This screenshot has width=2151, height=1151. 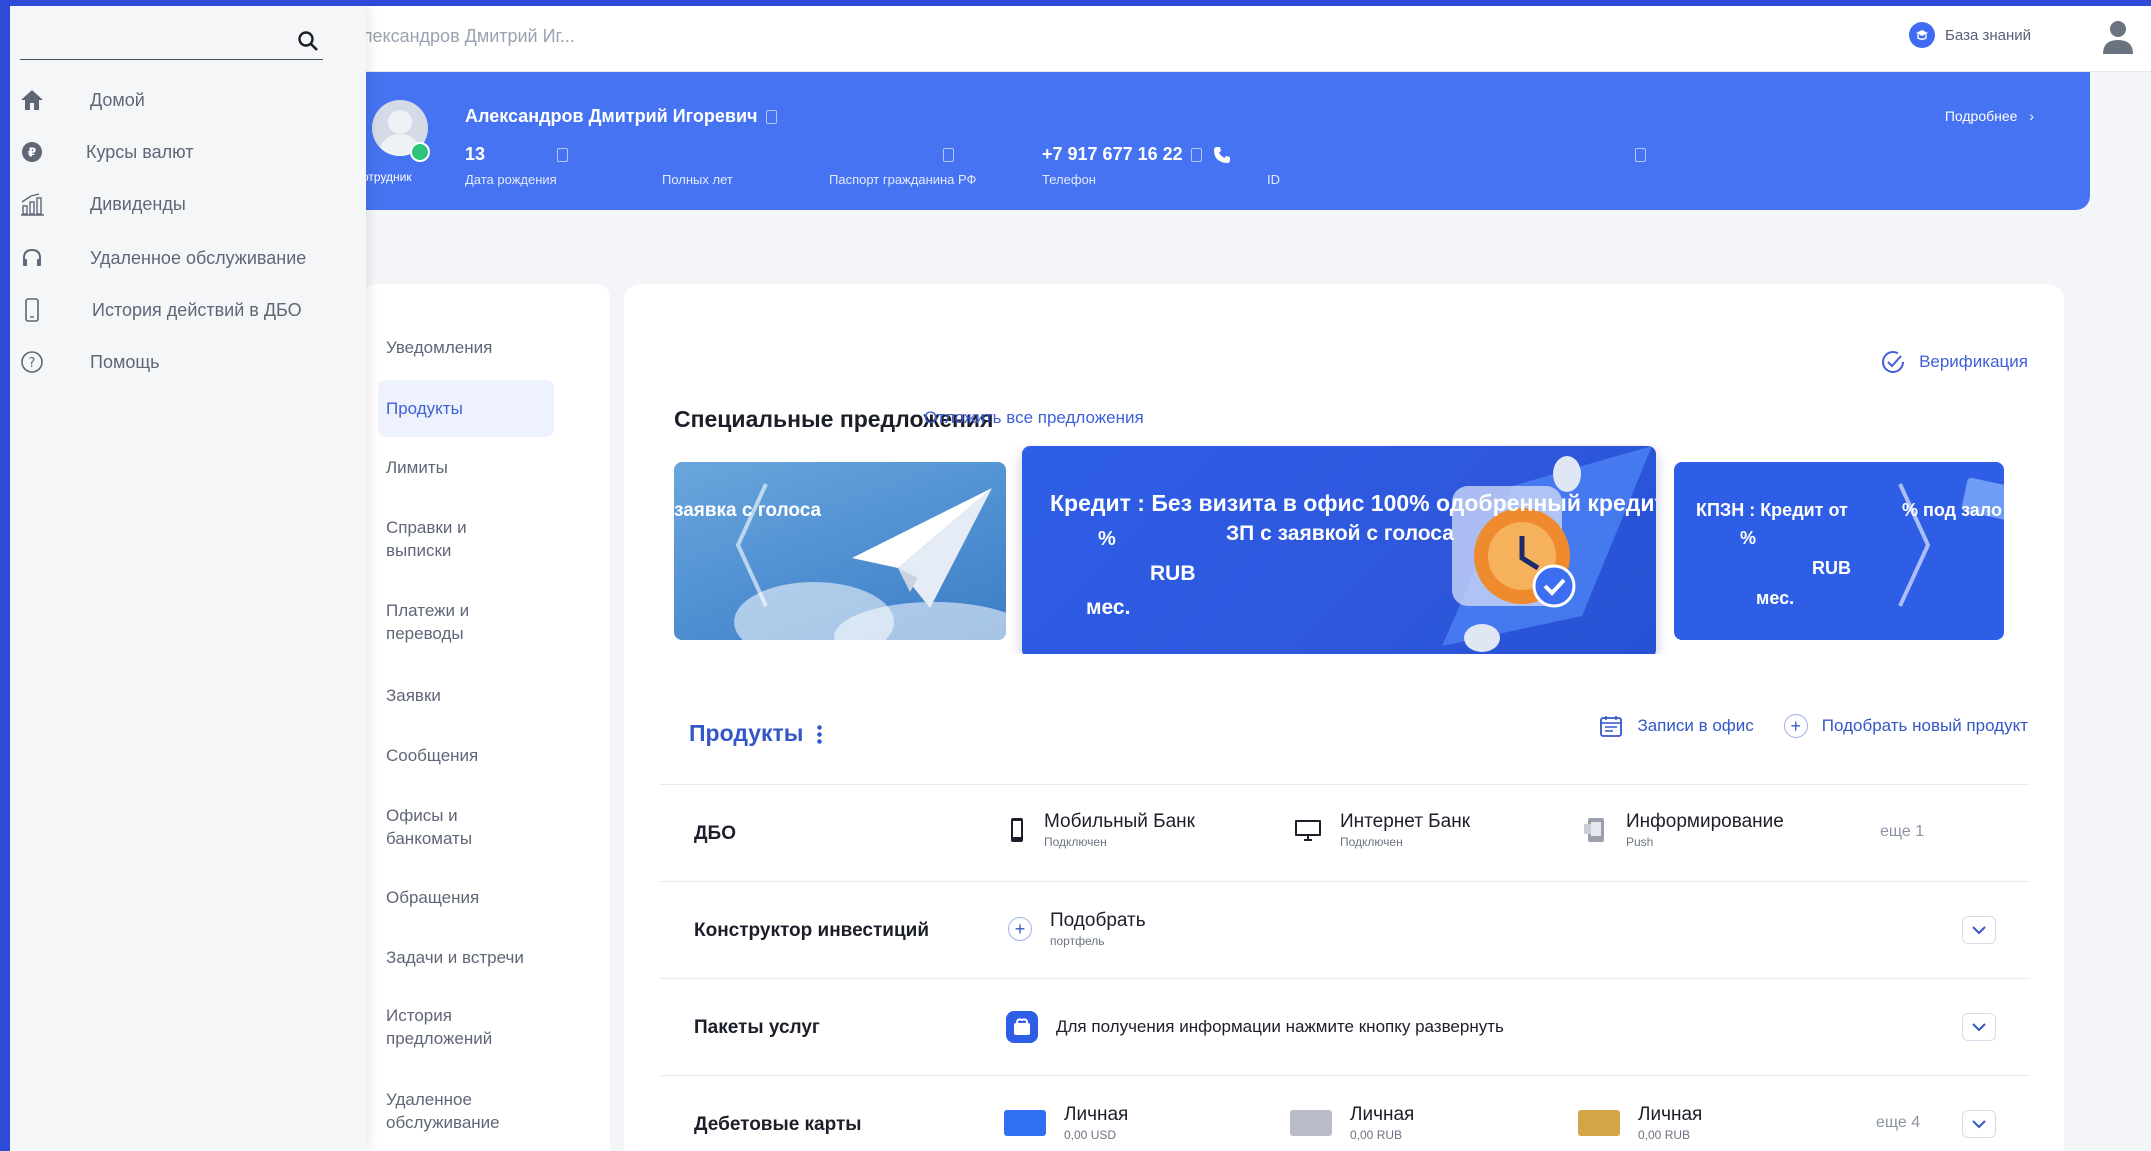 What do you see at coordinates (1066, 1123) in the screenshot?
I see `debit-card-item: Личная 0,00 USD` at bounding box center [1066, 1123].